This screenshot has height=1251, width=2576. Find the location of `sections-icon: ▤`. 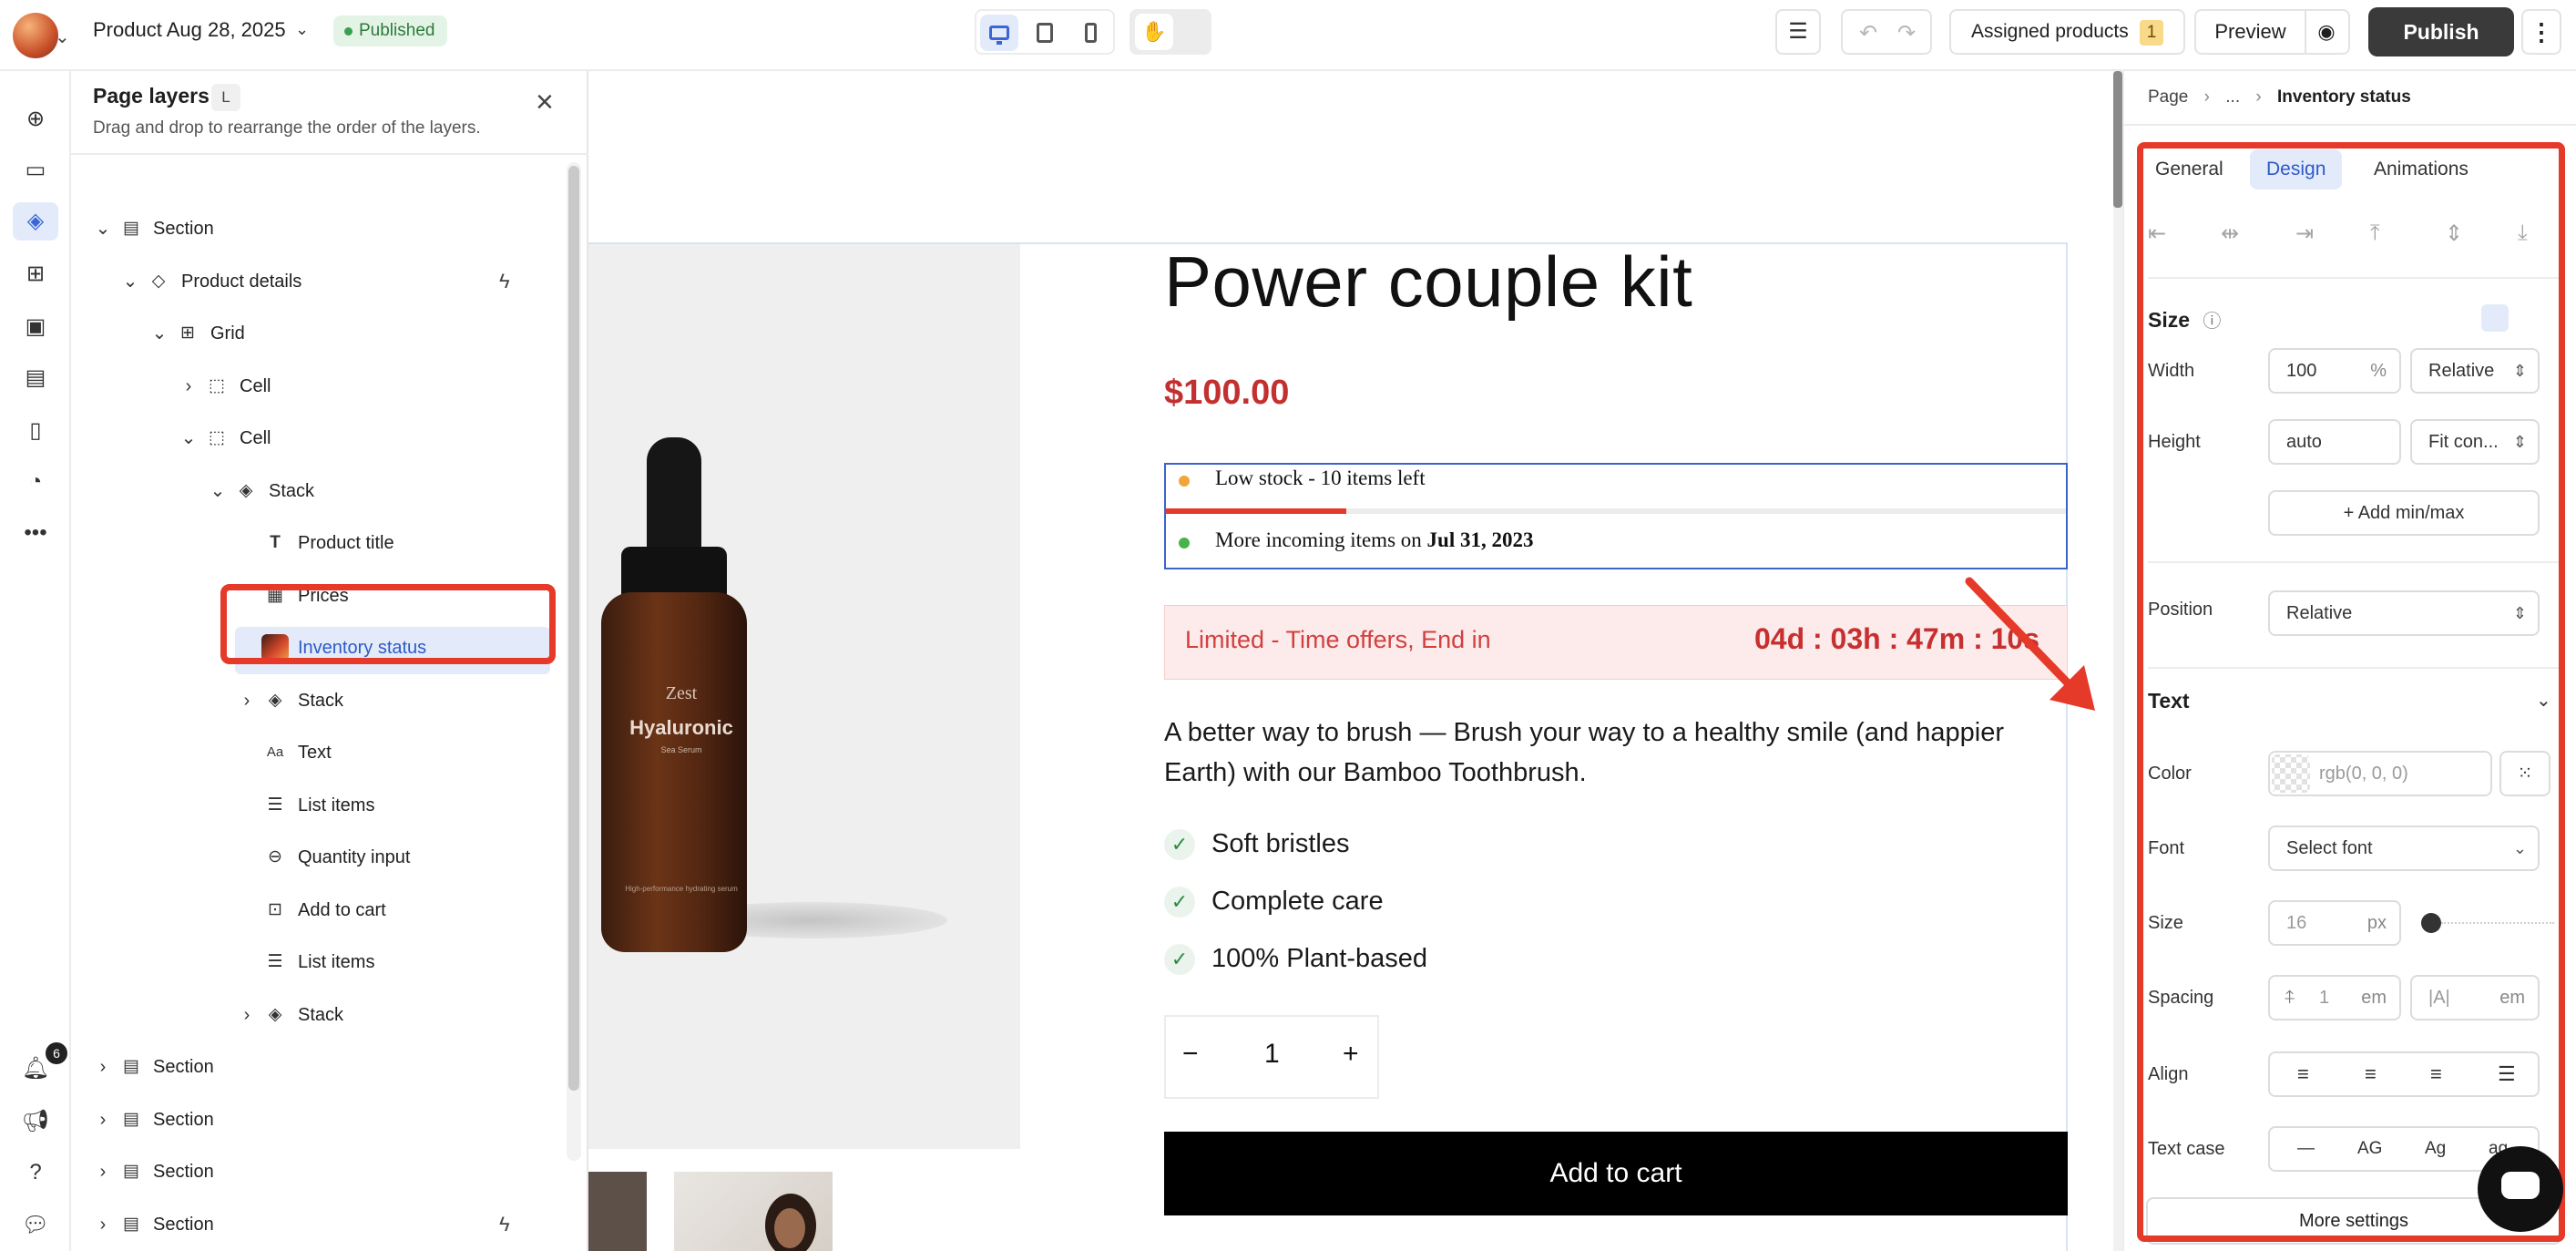

sections-icon: ▤ is located at coordinates (35, 378).